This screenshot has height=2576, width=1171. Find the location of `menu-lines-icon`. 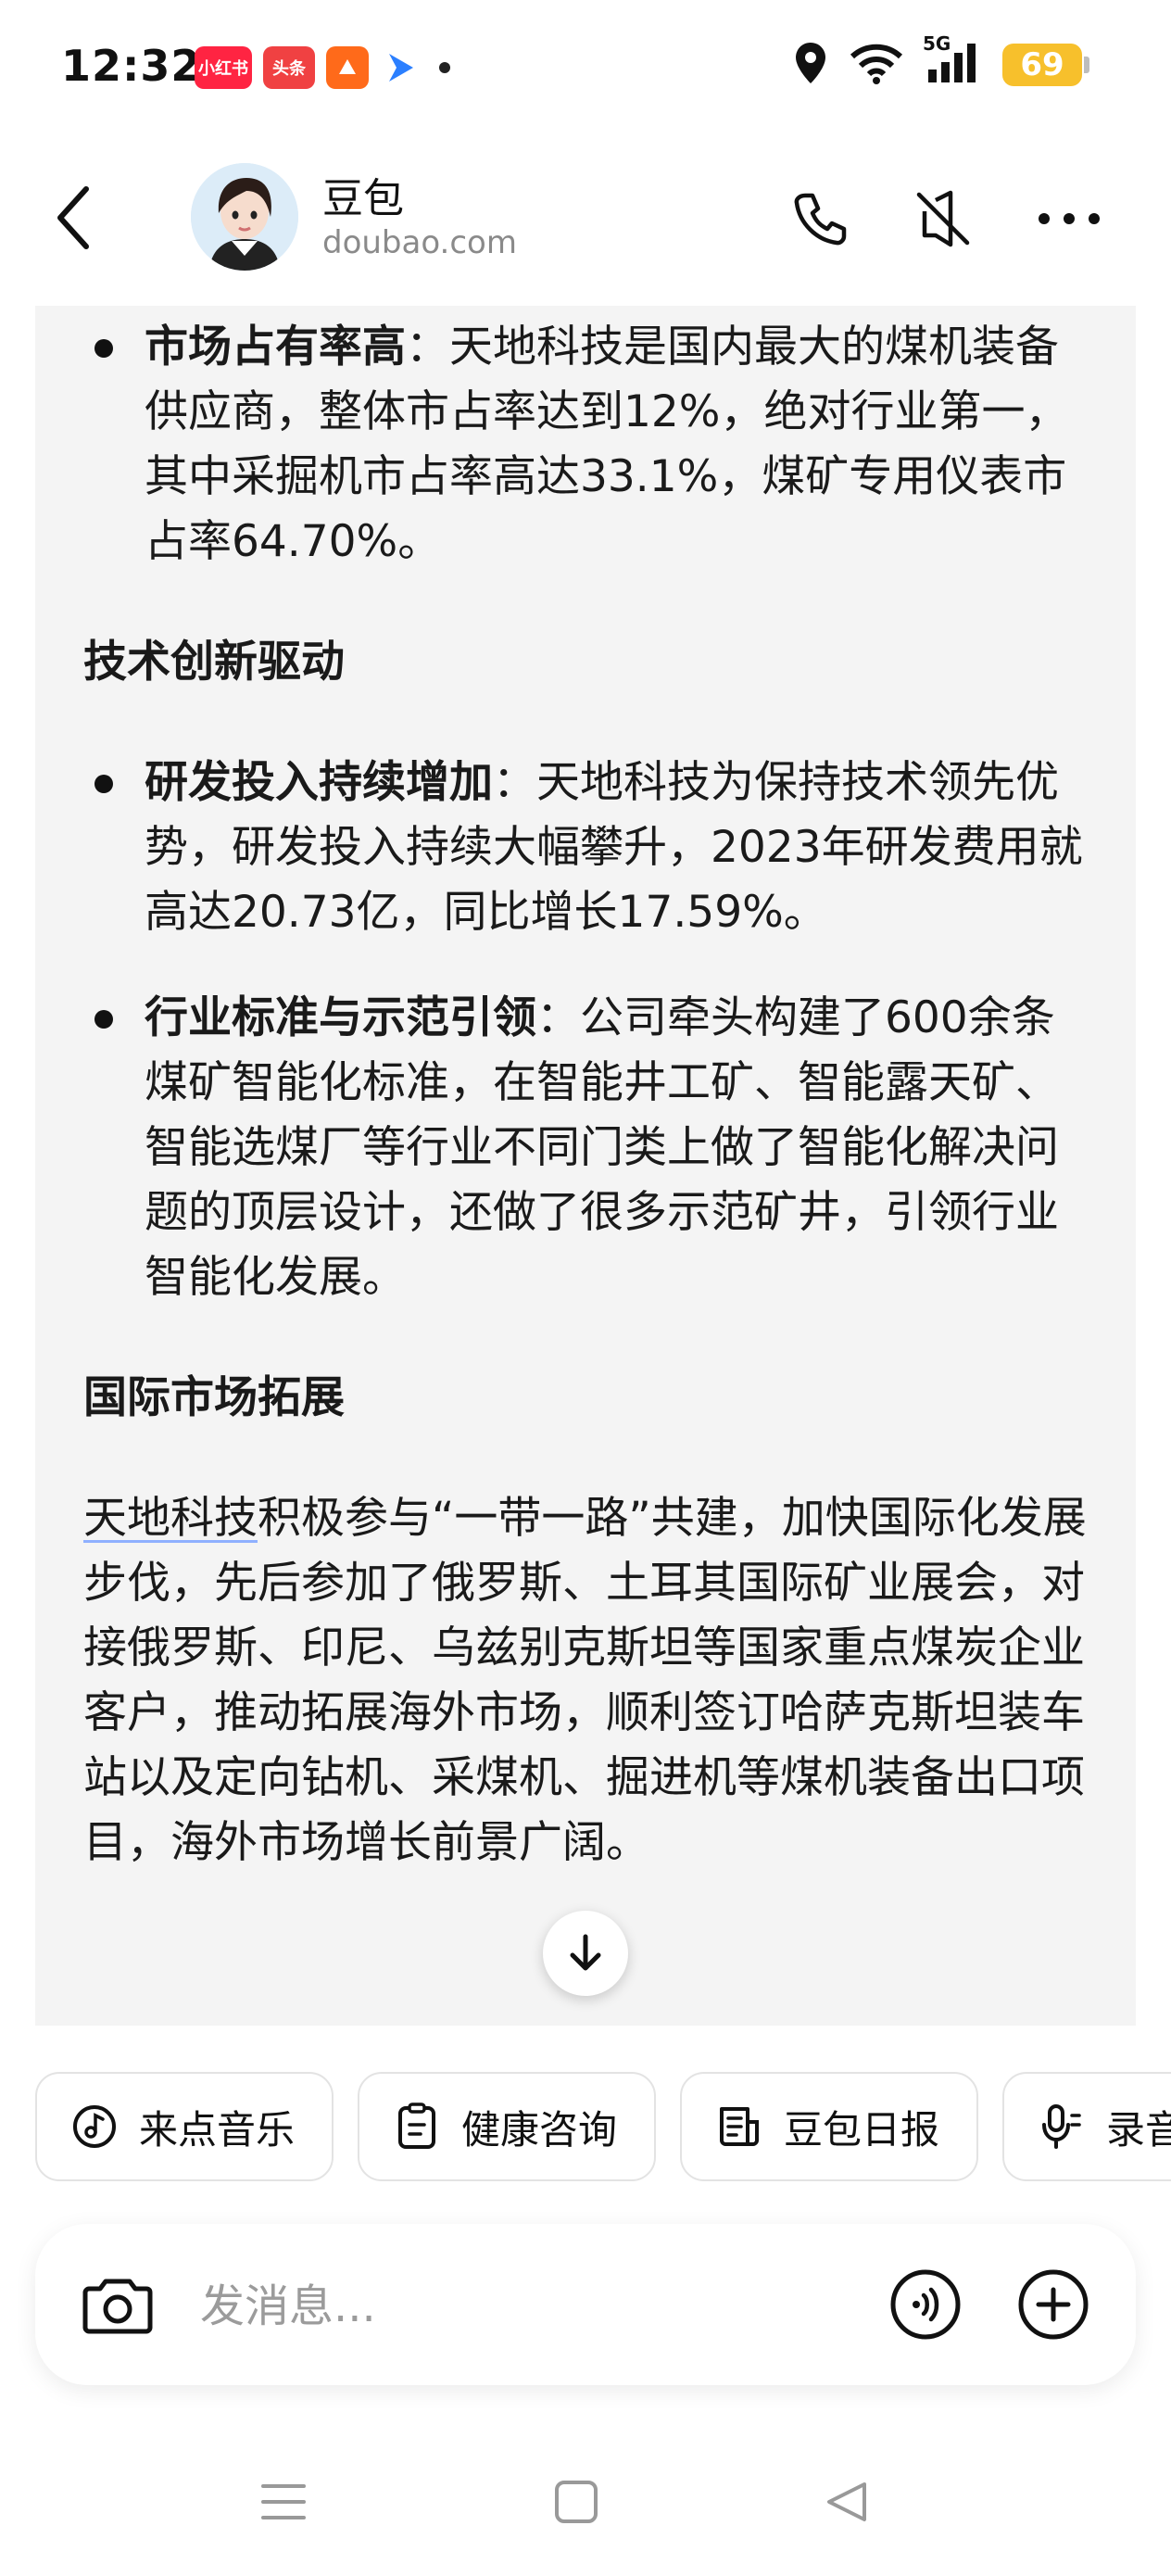

menu-lines-icon is located at coordinates (284, 2501).